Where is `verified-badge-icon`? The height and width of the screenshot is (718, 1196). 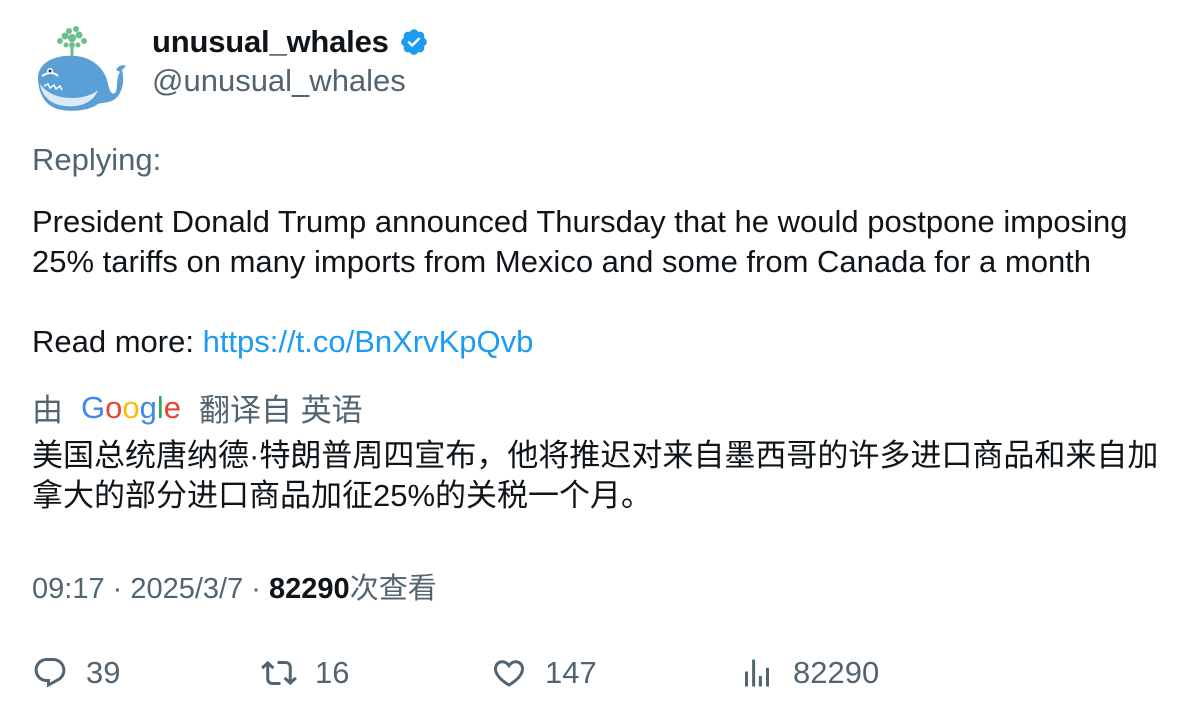
verified-badge-icon is located at coordinates (414, 42).